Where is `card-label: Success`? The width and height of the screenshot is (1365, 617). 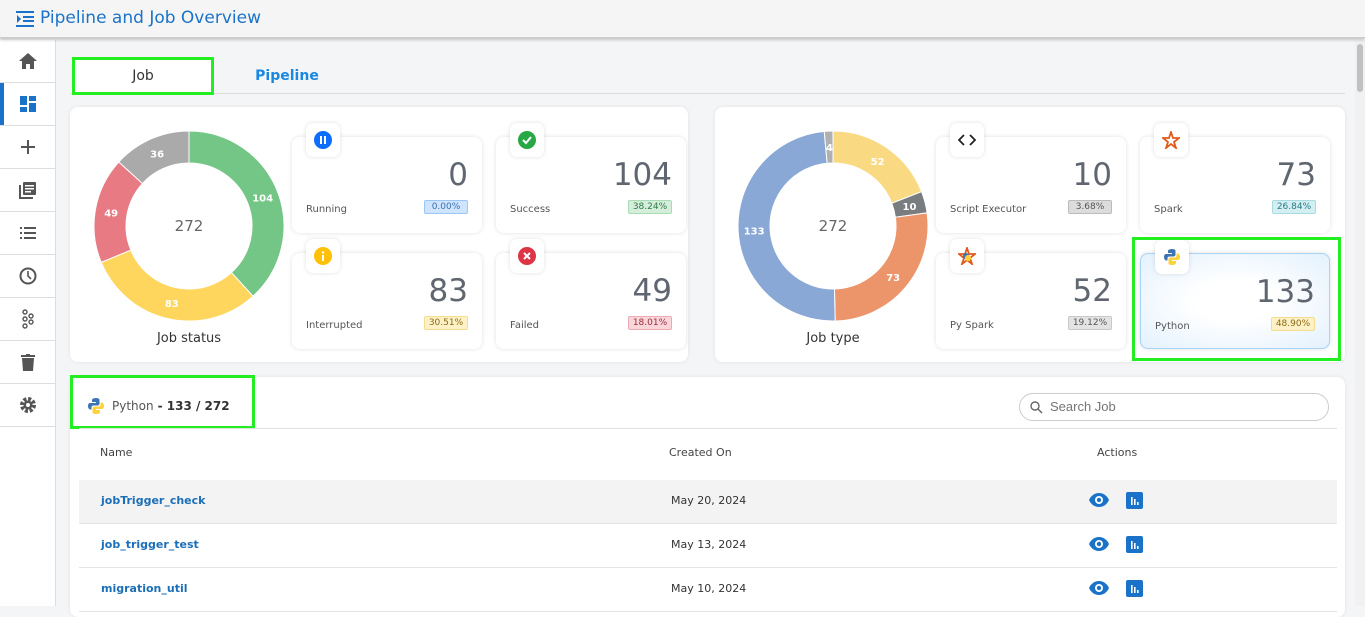 card-label: Success is located at coordinates (530, 209).